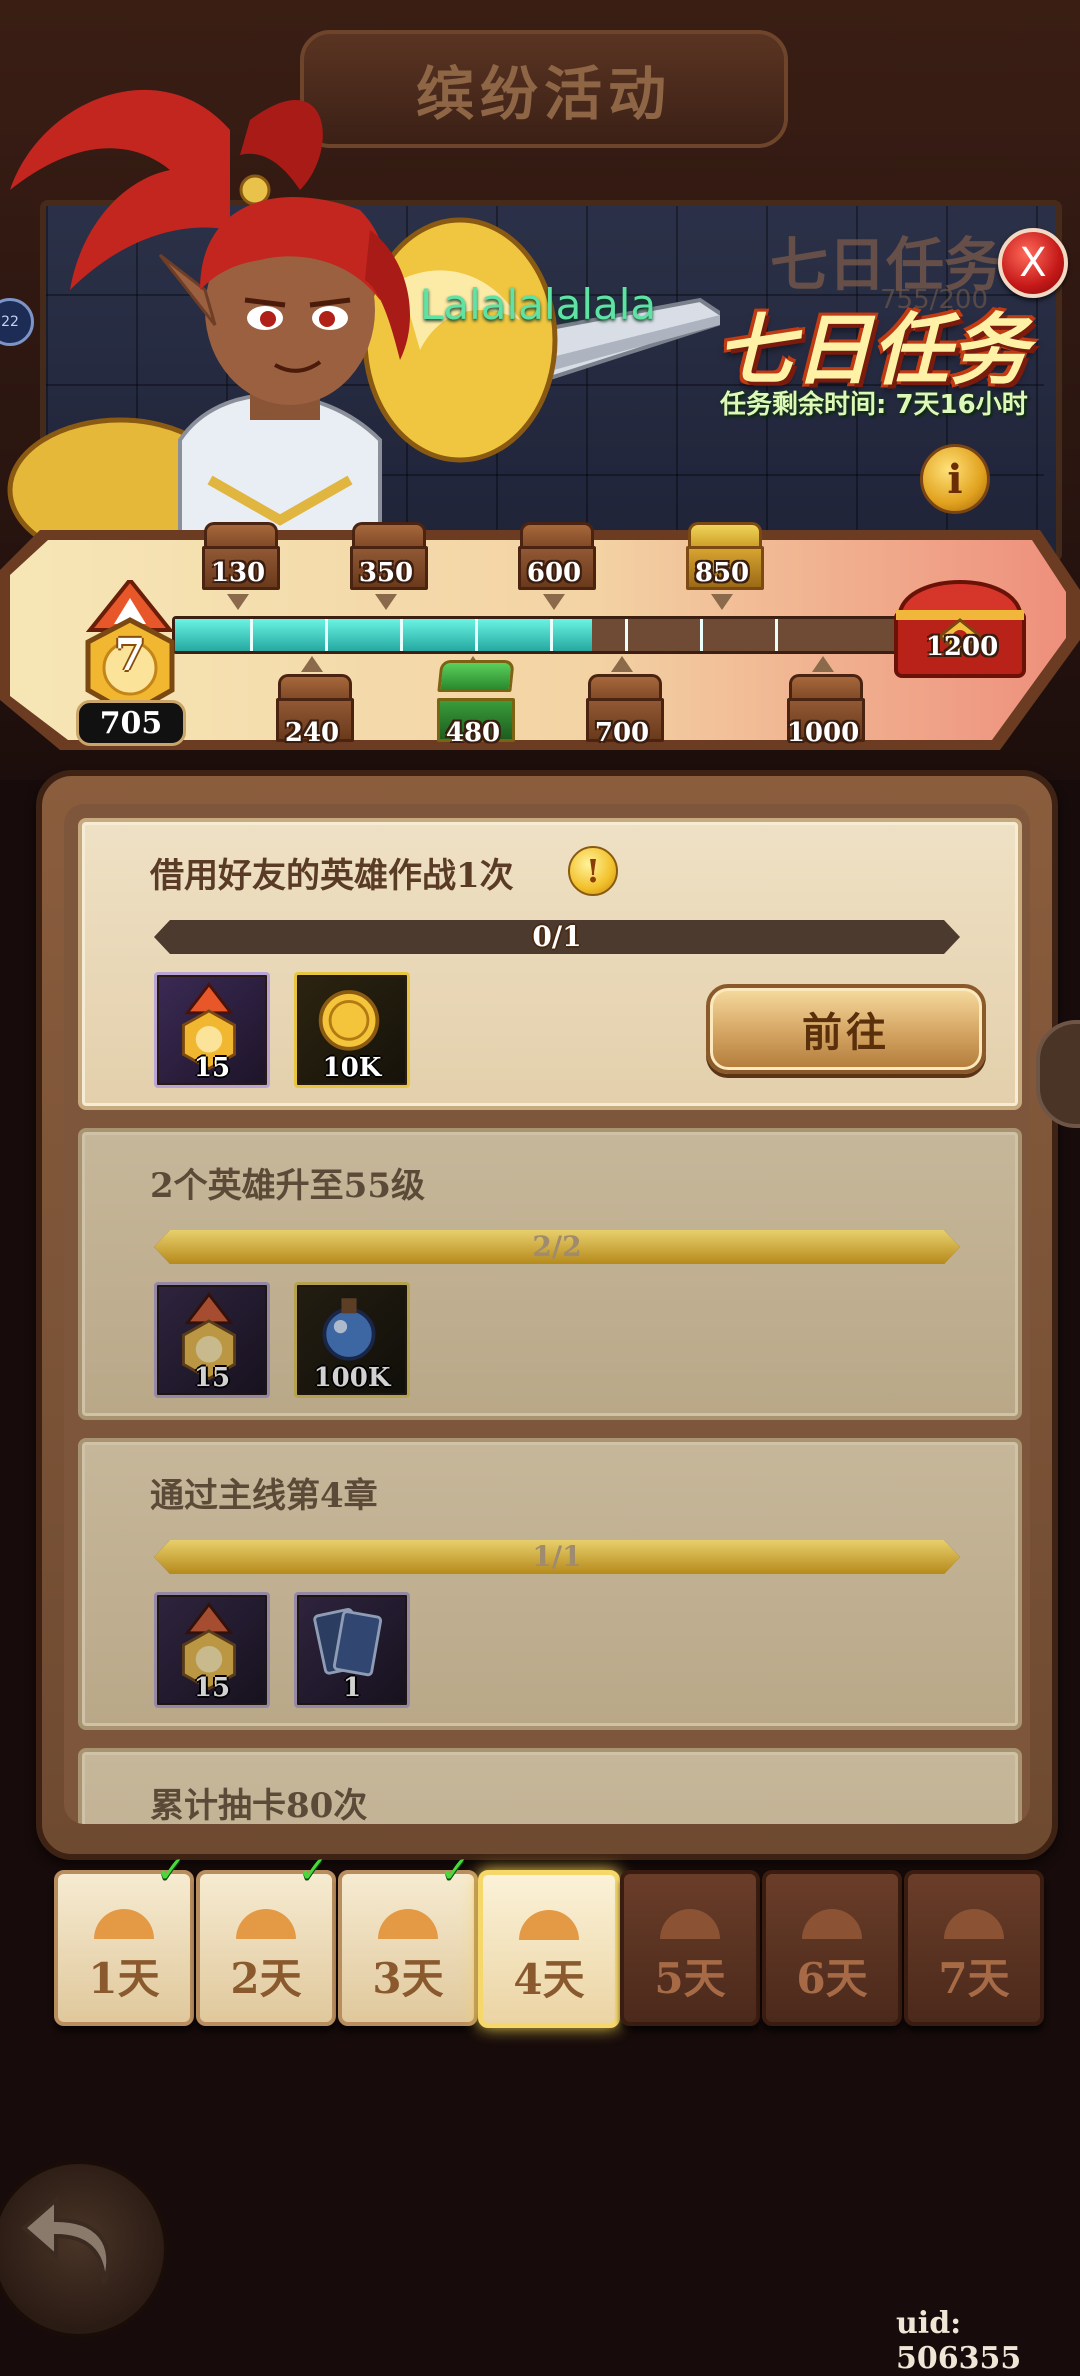 The image size is (1080, 2376). I want to click on level-number: 7, so click(130, 655).